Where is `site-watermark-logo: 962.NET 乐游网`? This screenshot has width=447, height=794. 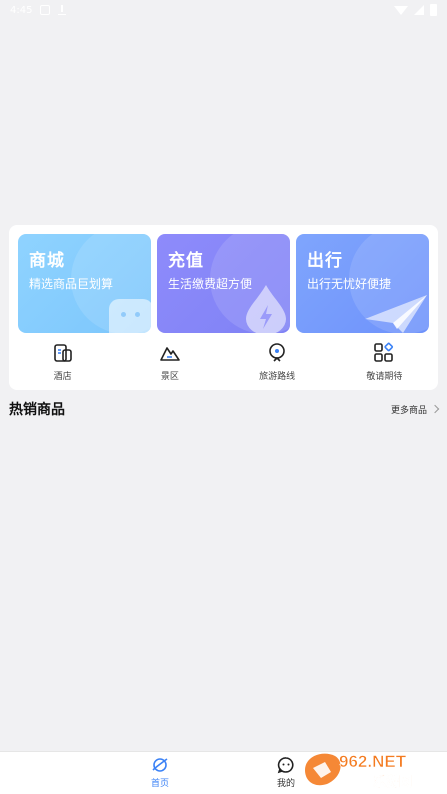 site-watermark-logo: 962.NET 乐游网 is located at coordinates (358, 771).